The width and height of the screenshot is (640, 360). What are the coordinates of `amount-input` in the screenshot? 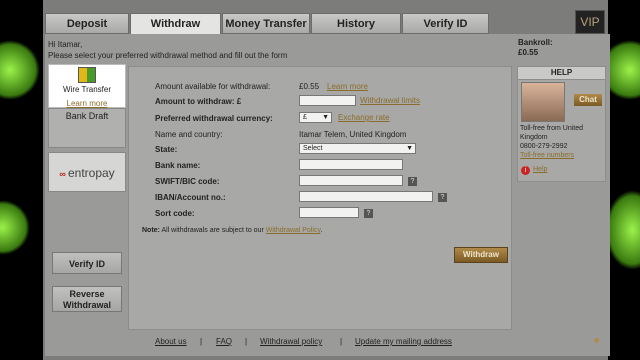 It's located at (327, 100).